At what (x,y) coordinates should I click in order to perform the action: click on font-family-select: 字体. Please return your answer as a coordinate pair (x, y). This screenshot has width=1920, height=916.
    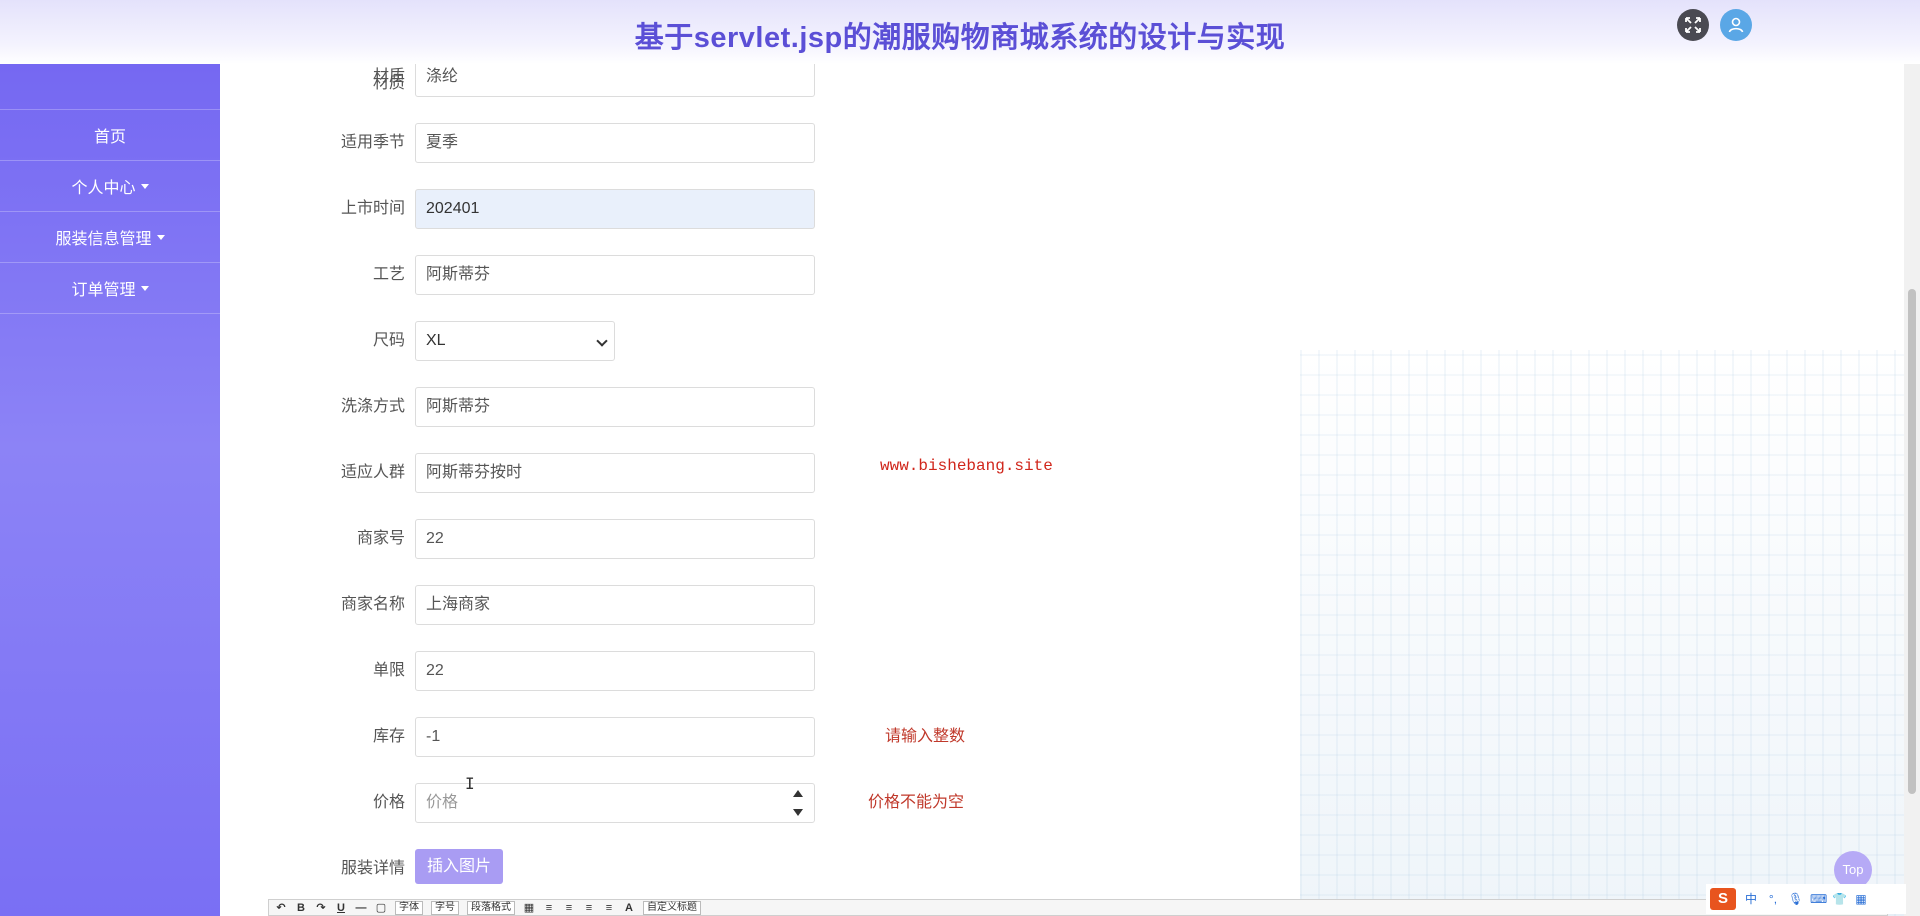
    Looking at the image, I should click on (409, 907).